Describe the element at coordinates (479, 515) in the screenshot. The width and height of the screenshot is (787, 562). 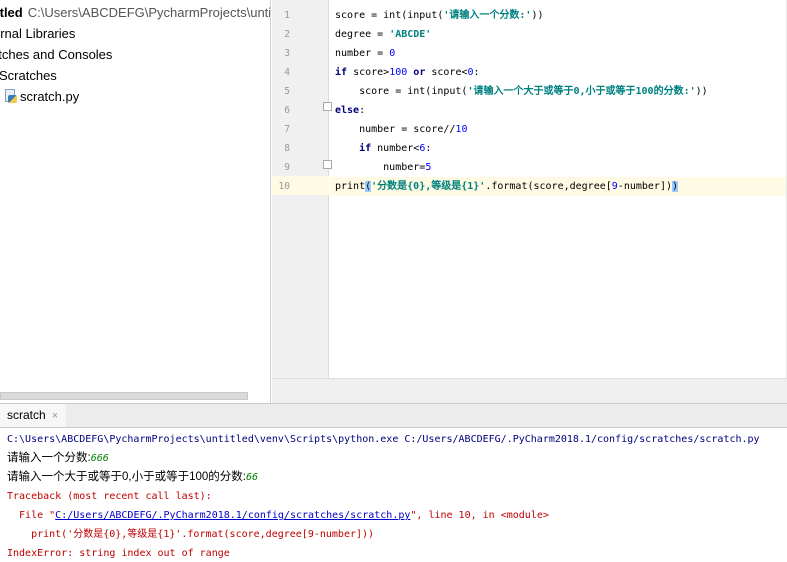
I see `traceback-file-suffix: ", line 10, in <module>` at that location.